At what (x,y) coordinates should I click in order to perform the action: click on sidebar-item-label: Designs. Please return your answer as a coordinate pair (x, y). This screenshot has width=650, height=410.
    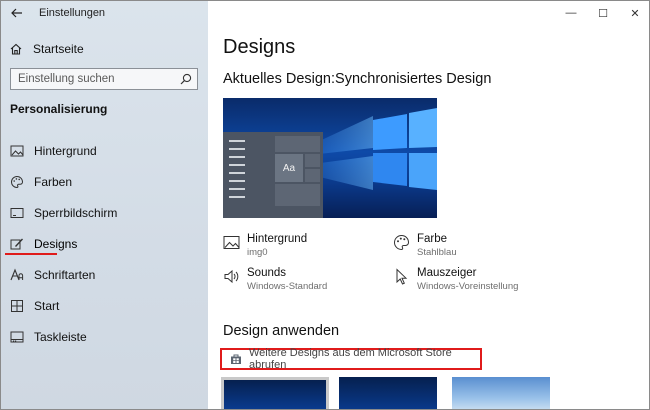
    Looking at the image, I should click on (56, 243).